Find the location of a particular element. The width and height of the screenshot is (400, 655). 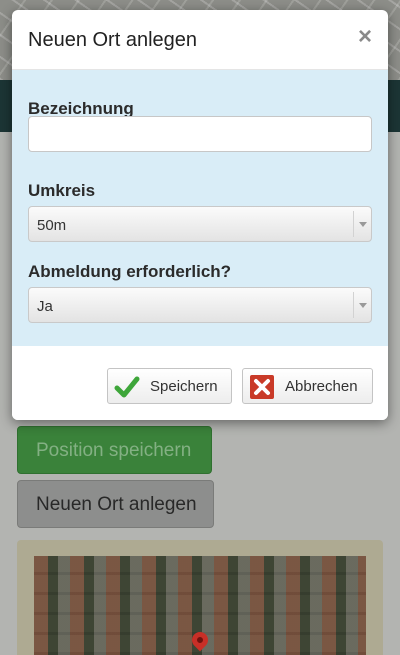

cancel-button-label: Abbrechen is located at coordinates (321, 386).